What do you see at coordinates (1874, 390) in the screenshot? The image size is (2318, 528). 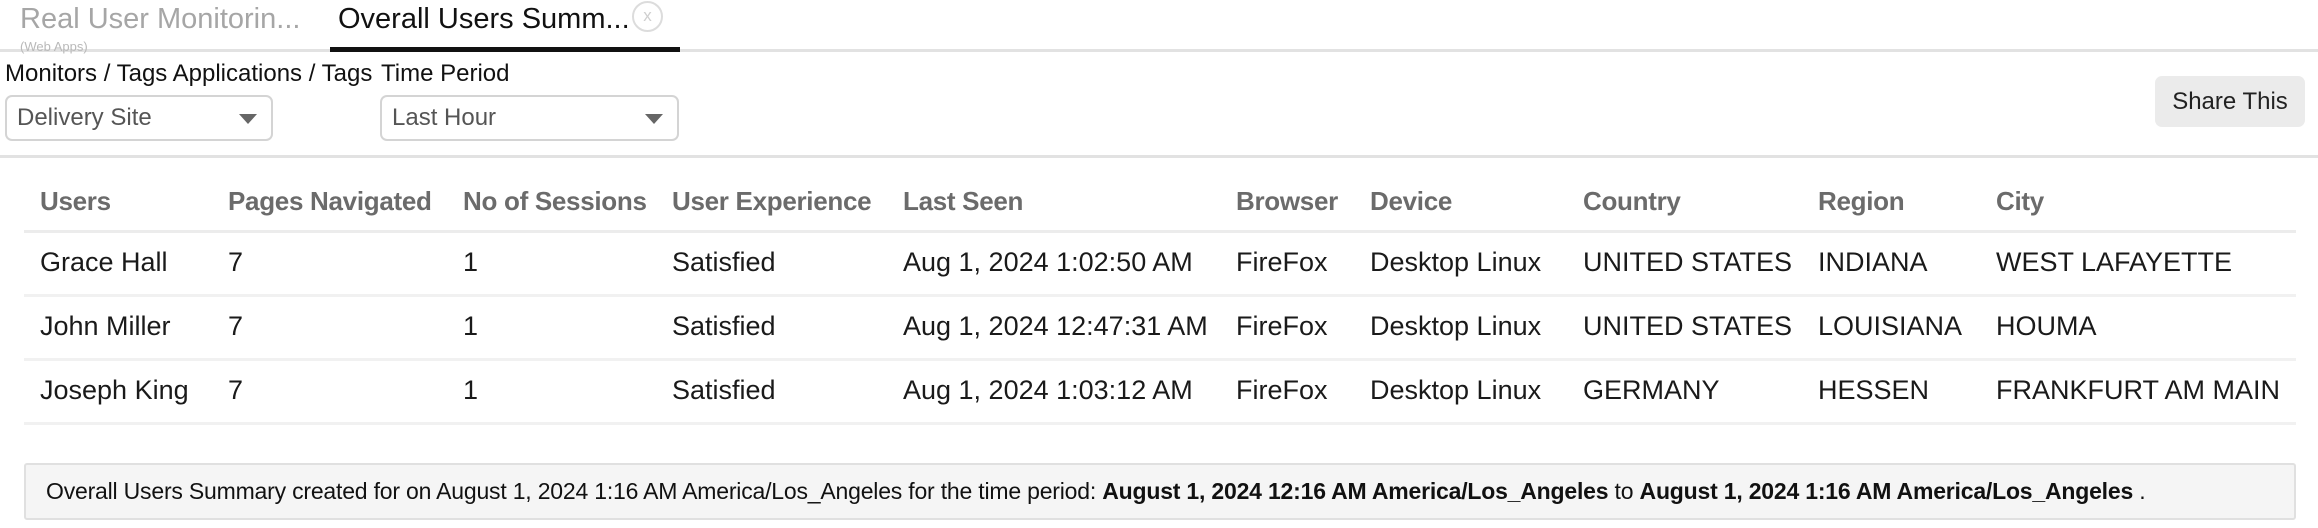 I see `cell-region: HESSEN` at bounding box center [1874, 390].